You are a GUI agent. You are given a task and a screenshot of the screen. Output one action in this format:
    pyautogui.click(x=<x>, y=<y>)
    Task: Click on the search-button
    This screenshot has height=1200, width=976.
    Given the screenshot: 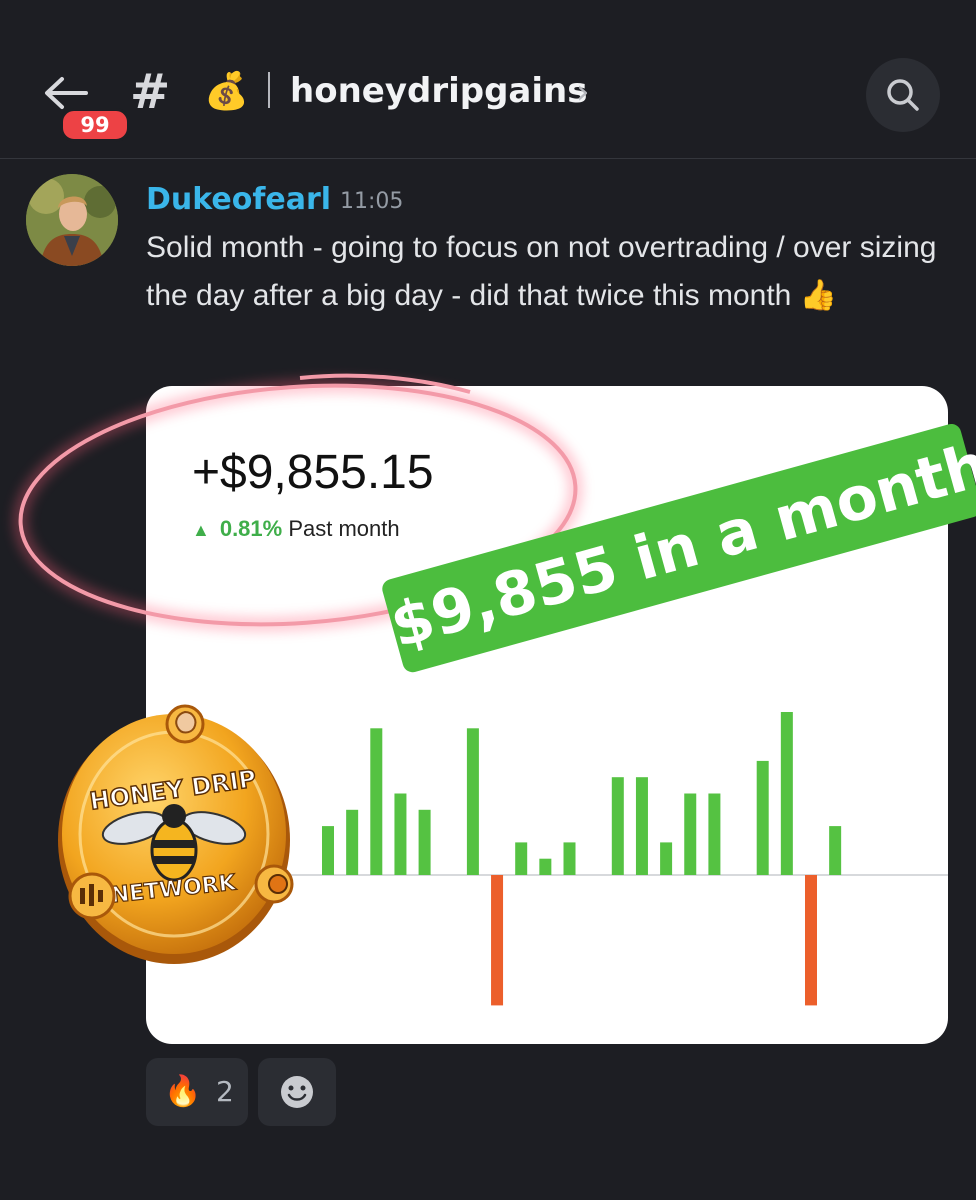 What is the action you would take?
    pyautogui.click(x=903, y=95)
    